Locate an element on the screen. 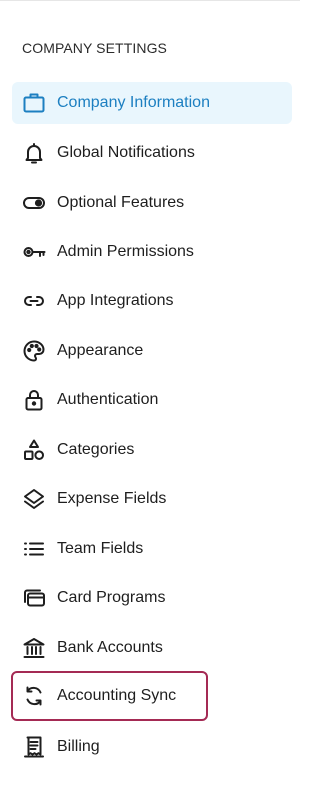  briefcase-icon is located at coordinates (34, 103).